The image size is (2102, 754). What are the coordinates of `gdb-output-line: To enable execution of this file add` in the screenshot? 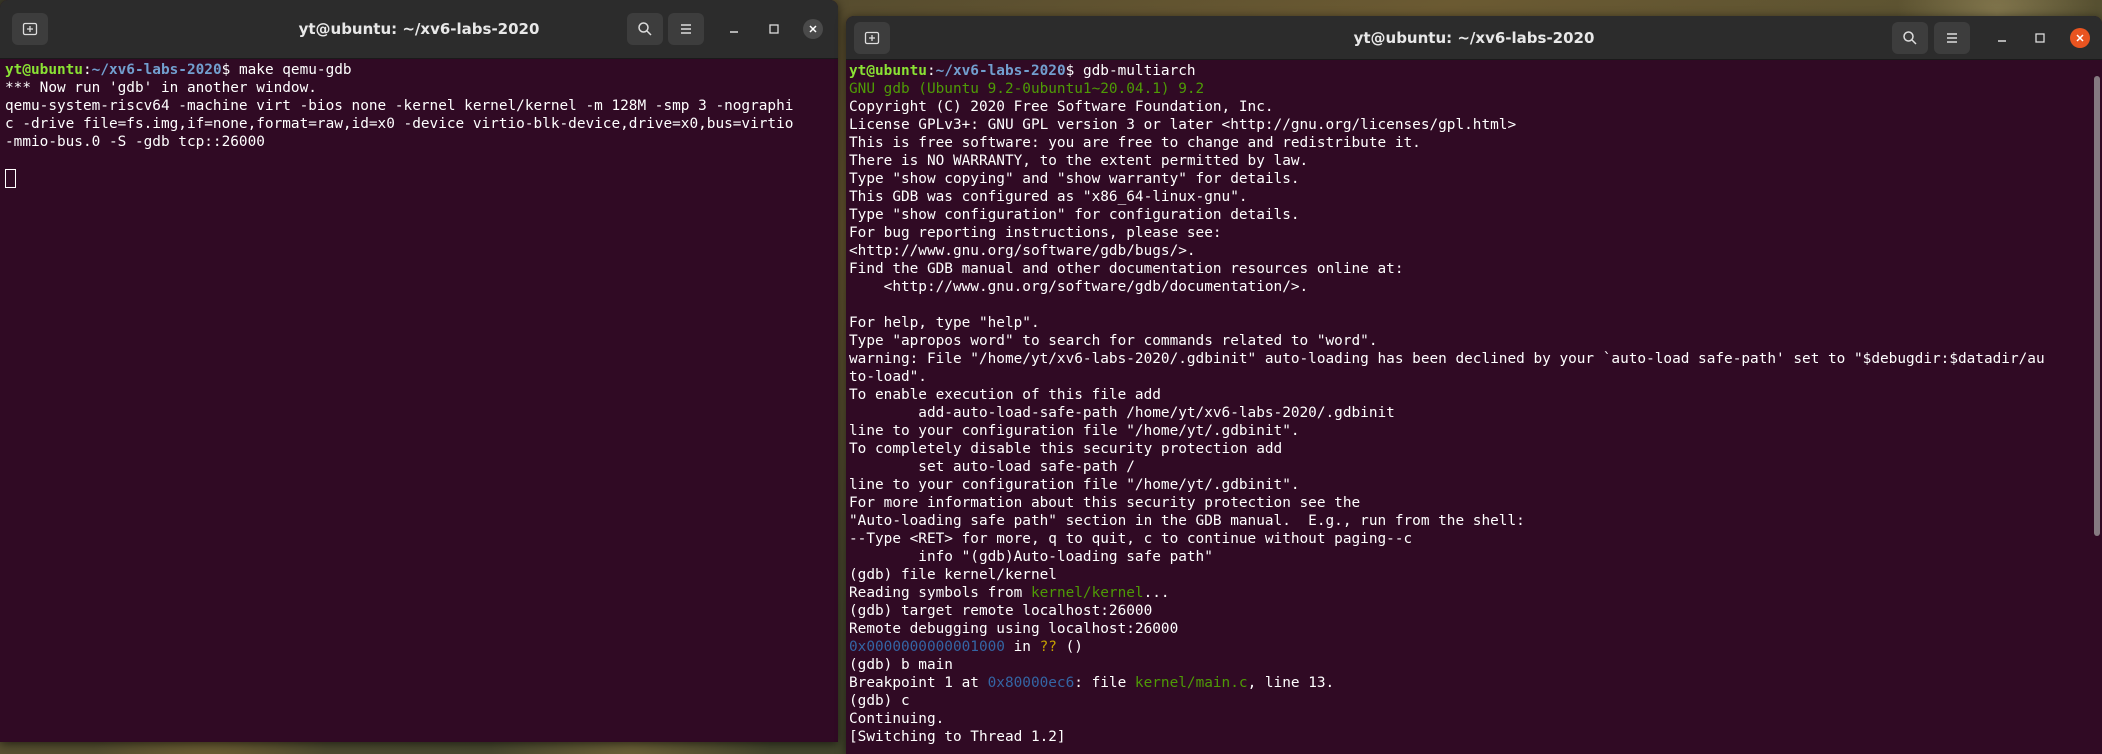 It's located at (1005, 395).